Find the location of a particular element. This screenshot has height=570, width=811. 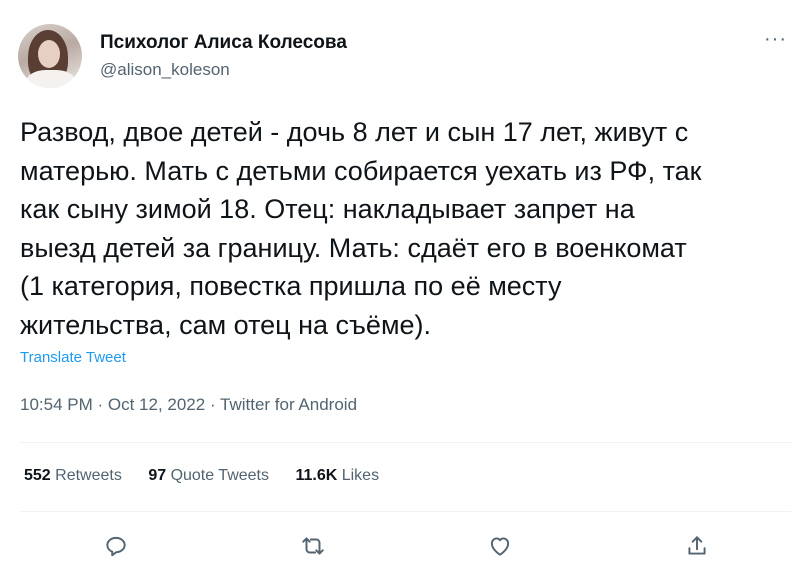

avatar-face is located at coordinates (49, 54).